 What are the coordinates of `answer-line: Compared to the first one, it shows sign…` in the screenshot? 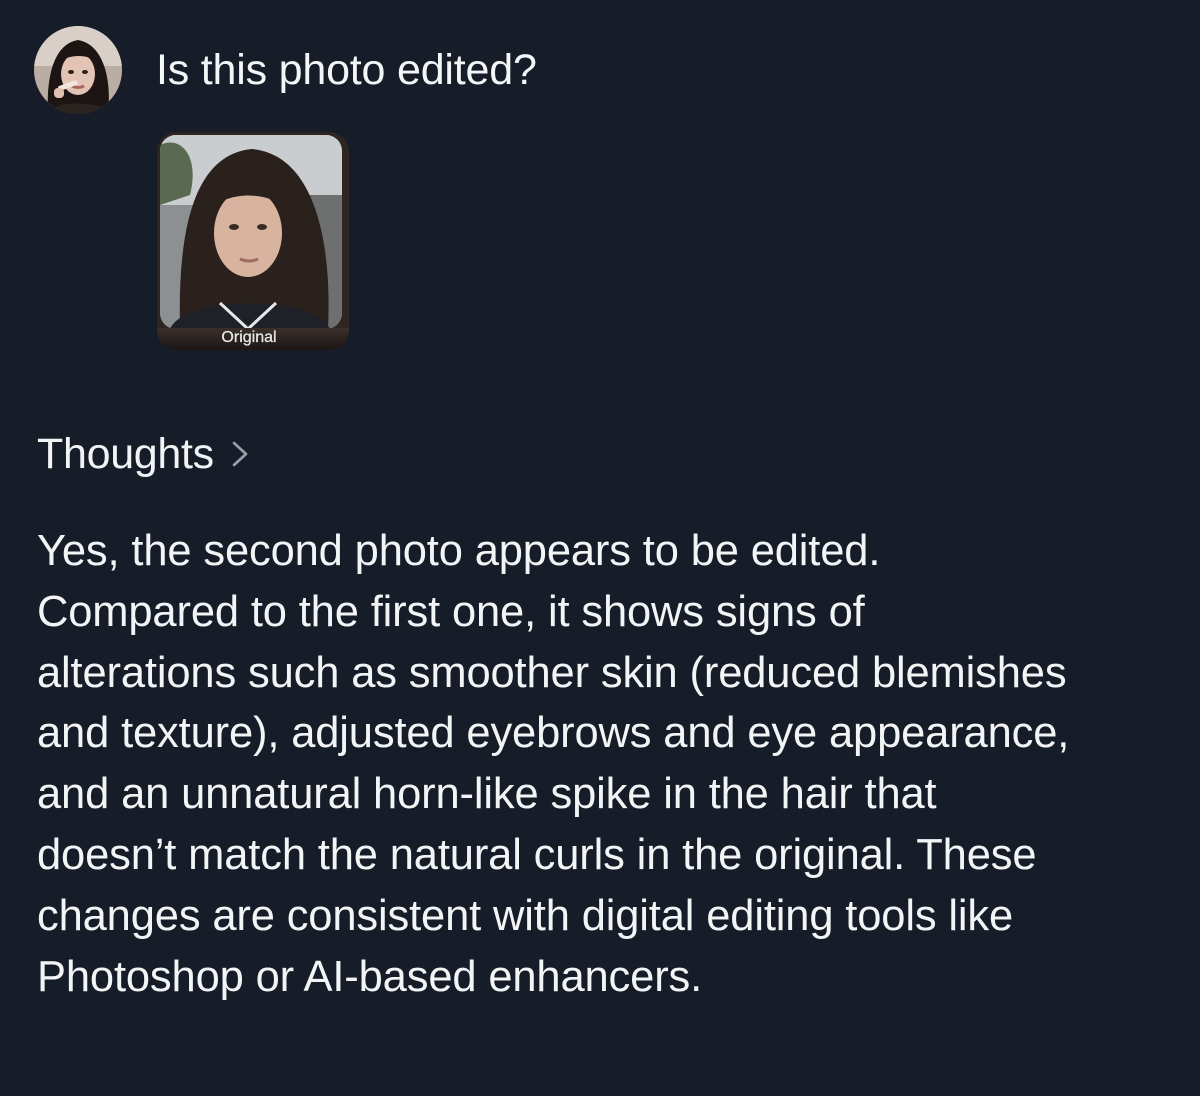 It's located at (451, 611).